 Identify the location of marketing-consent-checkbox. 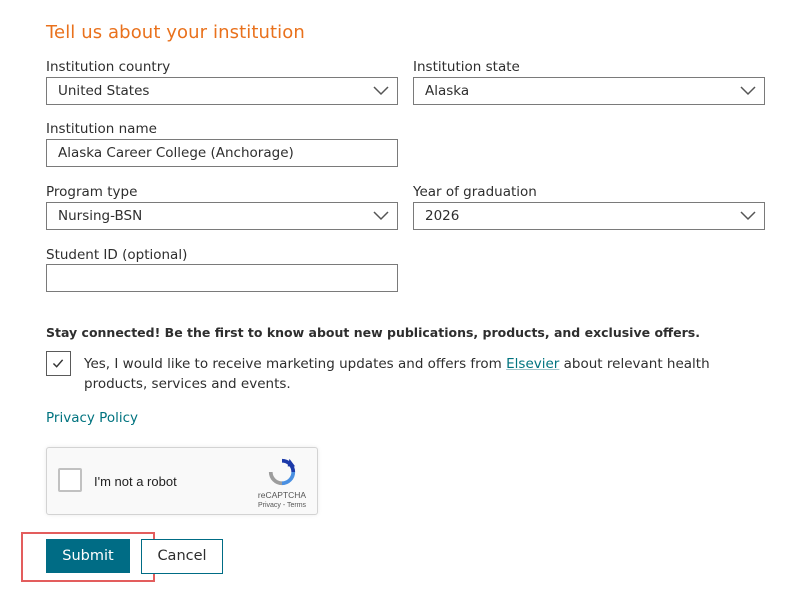
(58, 363).